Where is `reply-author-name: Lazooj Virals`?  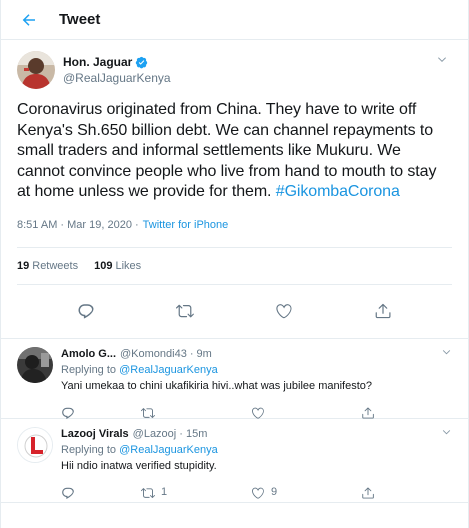 reply-author-name: Lazooj Virals is located at coordinates (95, 434).